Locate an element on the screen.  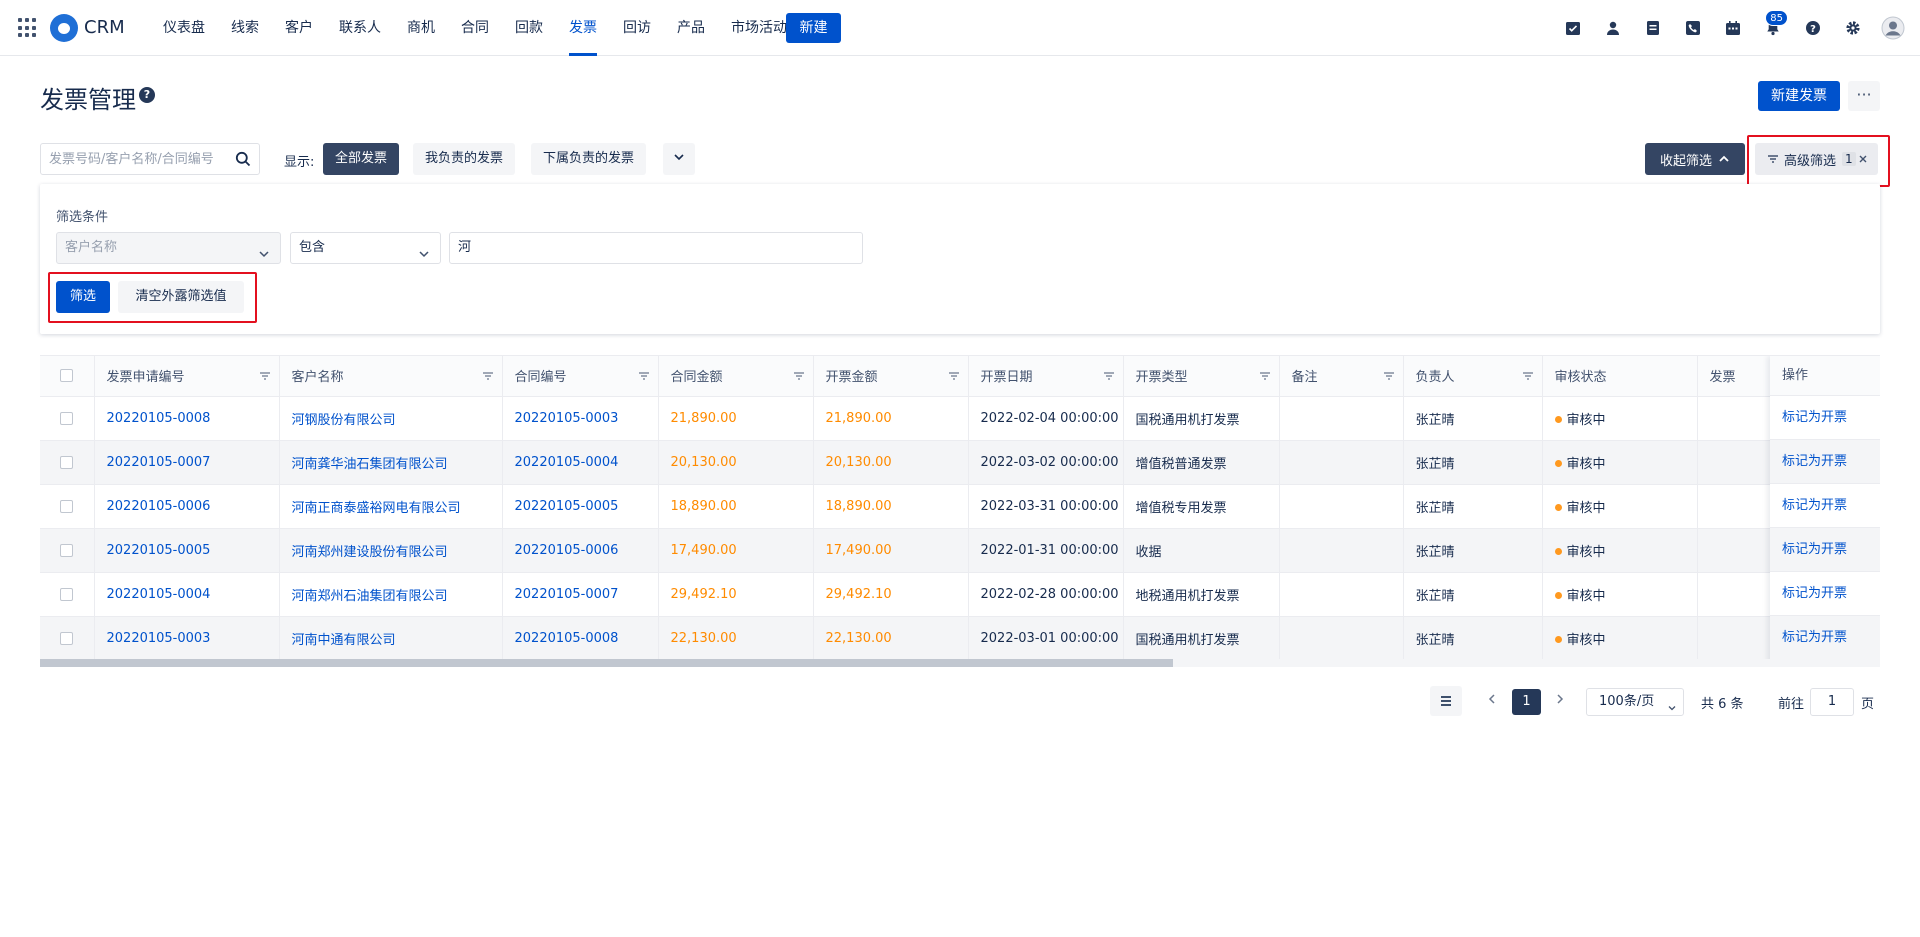
contract-number-link: 20220105-0008 is located at coordinates (567, 638).